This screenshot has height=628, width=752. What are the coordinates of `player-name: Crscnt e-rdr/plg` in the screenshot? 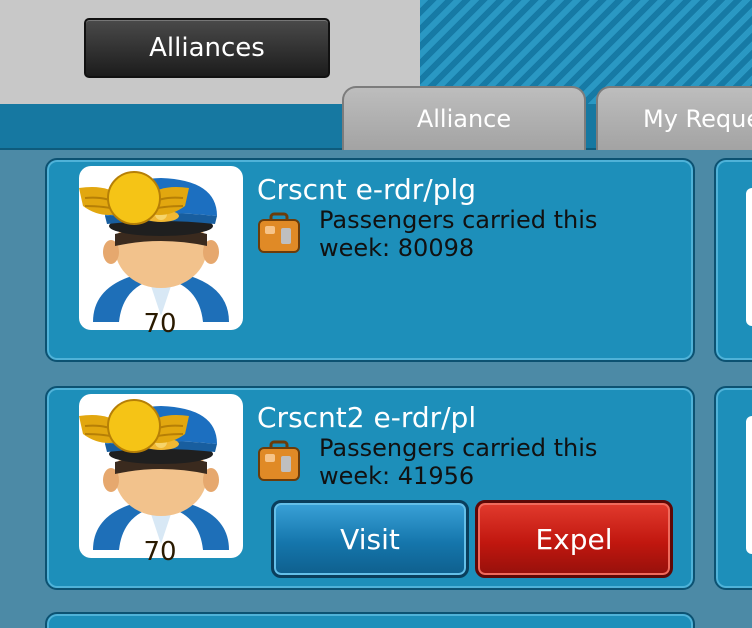 It's located at (367, 189).